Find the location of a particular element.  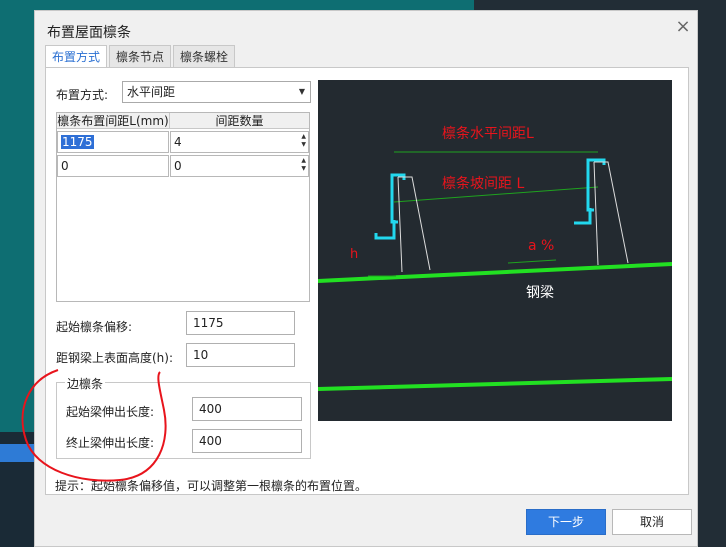

layout-mode-value: 水平间距 is located at coordinates (151, 92).